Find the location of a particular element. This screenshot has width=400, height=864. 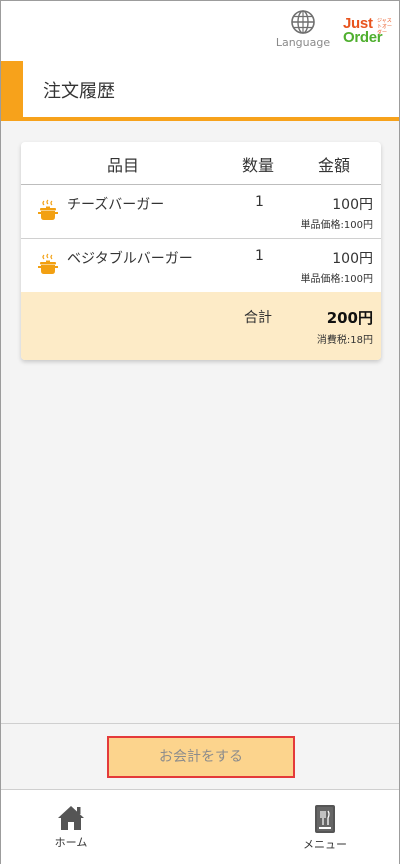

nav-menu-label: メニュー is located at coordinates (325, 844).